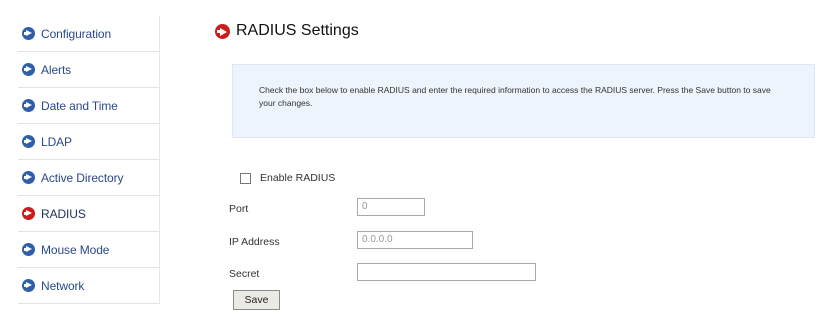 This screenshot has width=830, height=318. I want to click on sidebar-item-label: Mouse Mode, so click(75, 249).